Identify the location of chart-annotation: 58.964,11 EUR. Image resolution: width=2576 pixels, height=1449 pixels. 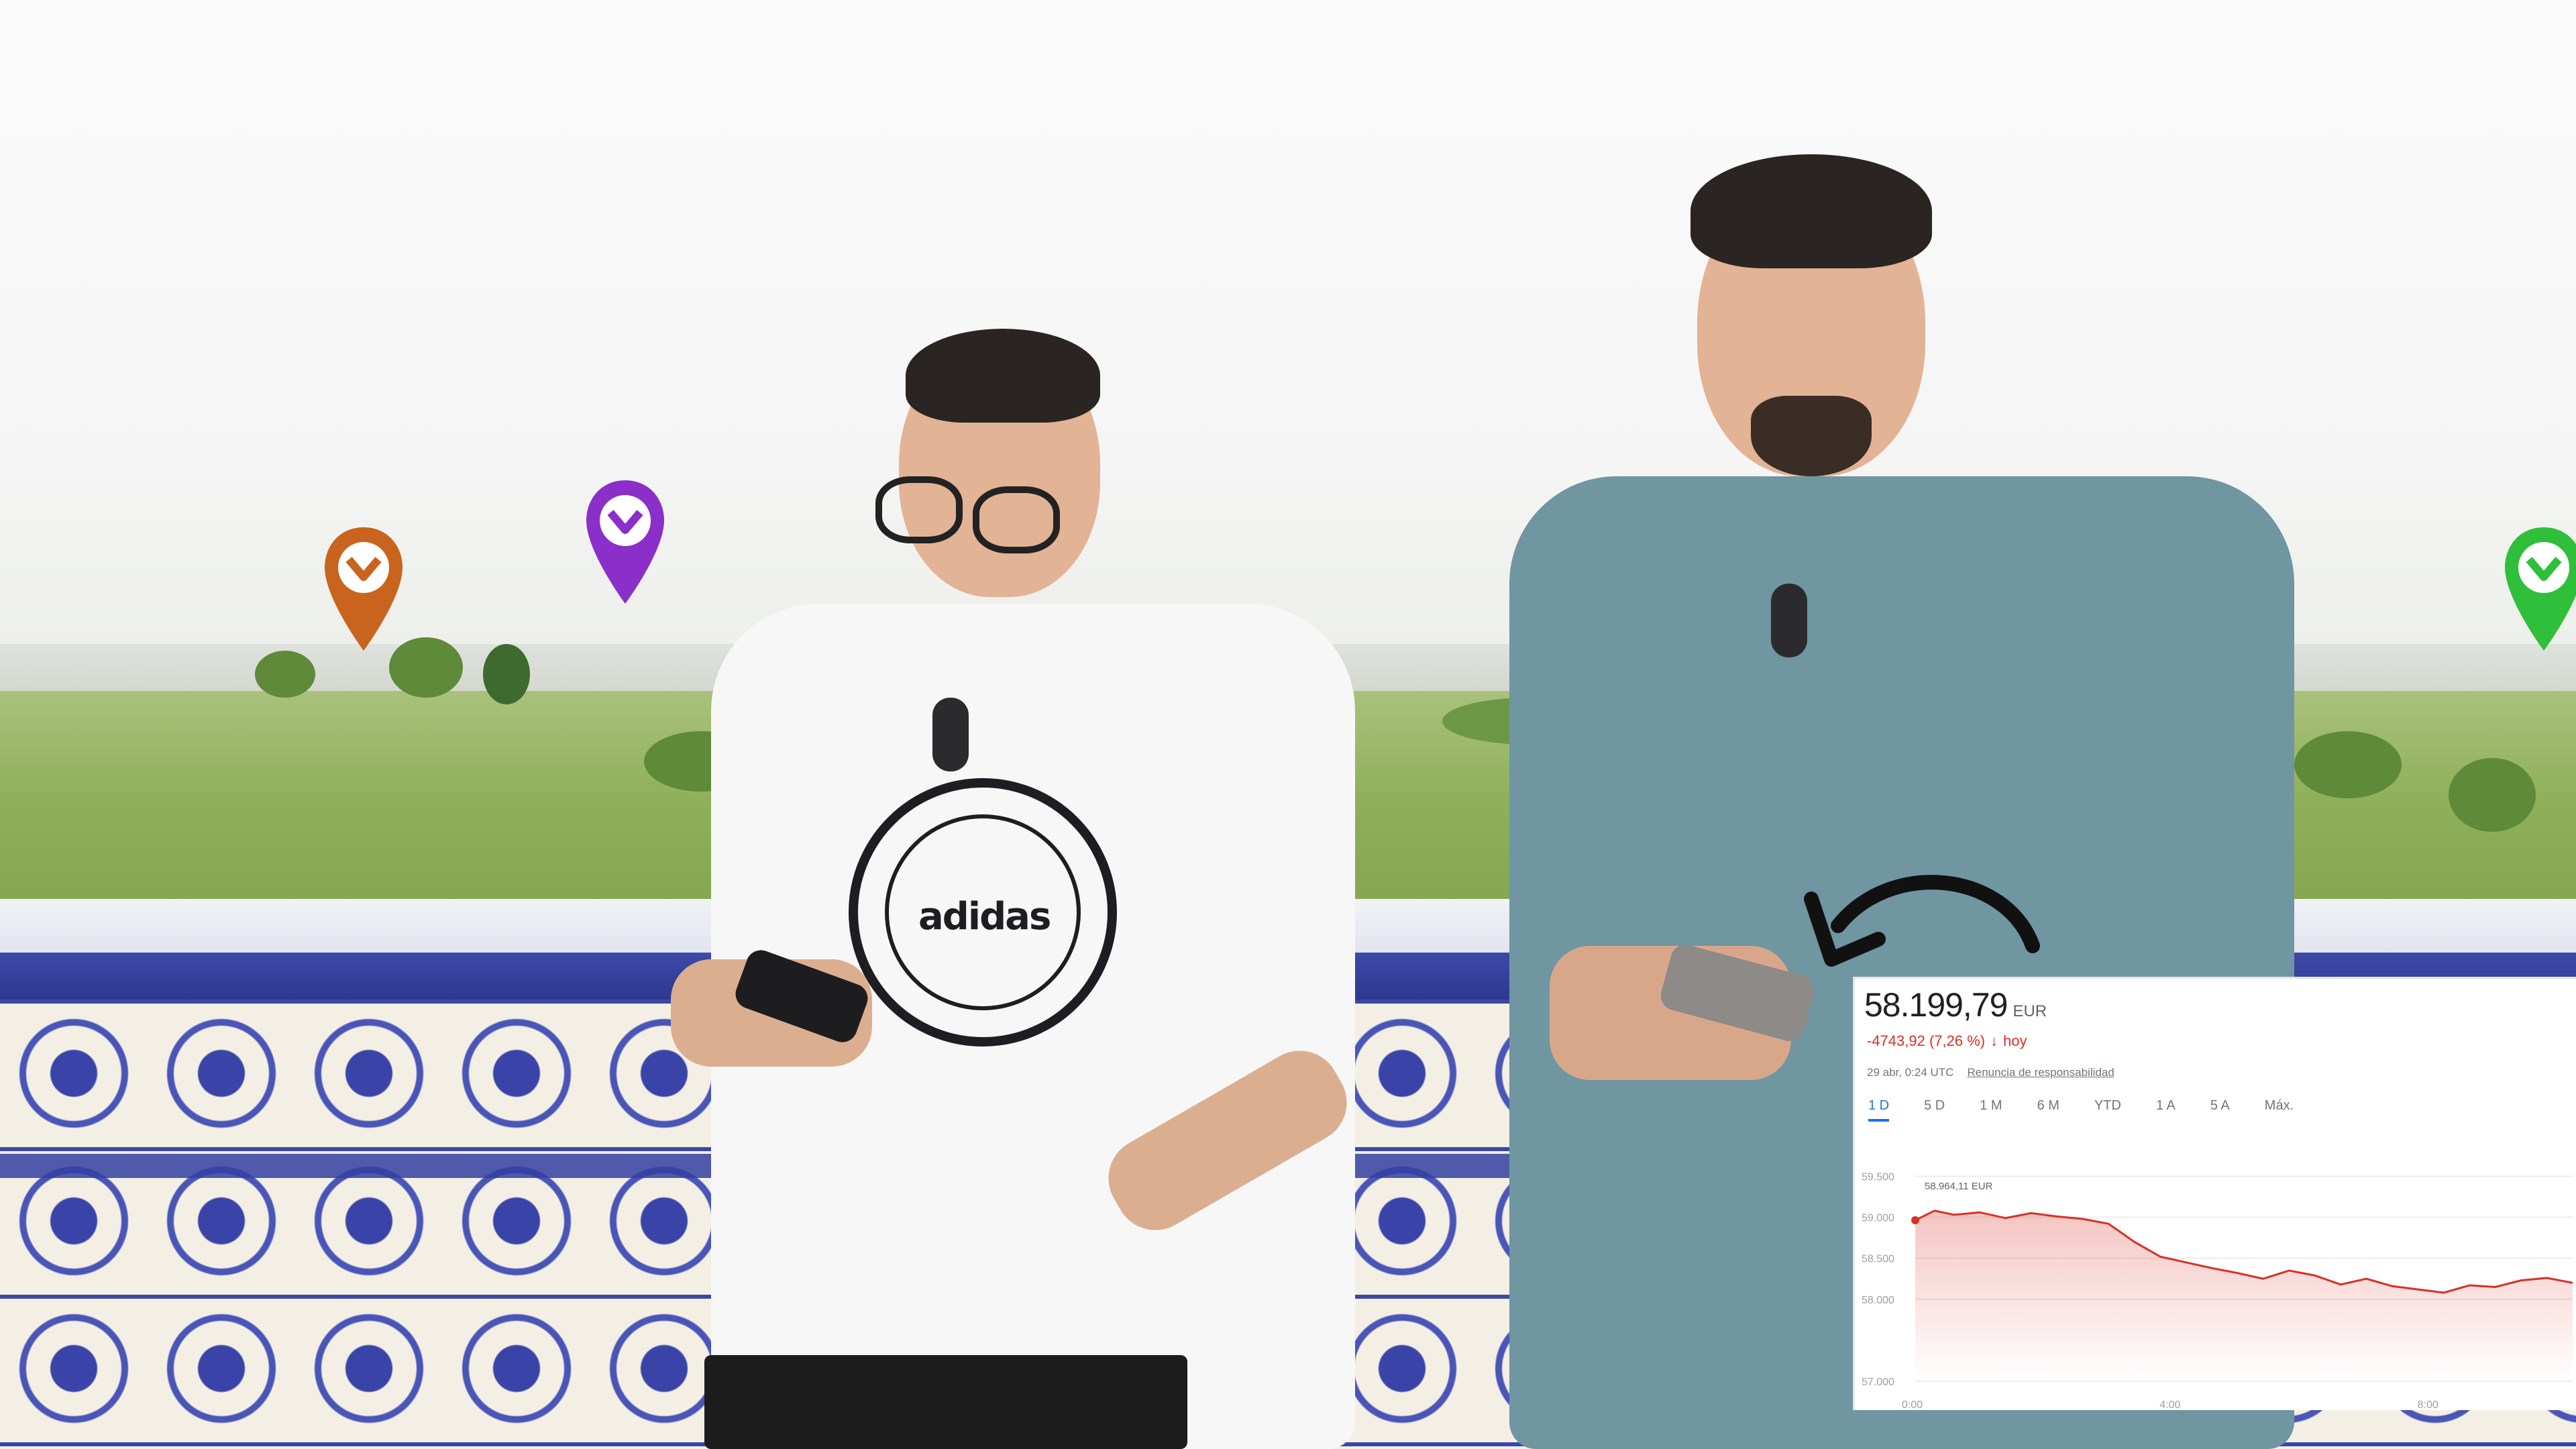
(1959, 1186).